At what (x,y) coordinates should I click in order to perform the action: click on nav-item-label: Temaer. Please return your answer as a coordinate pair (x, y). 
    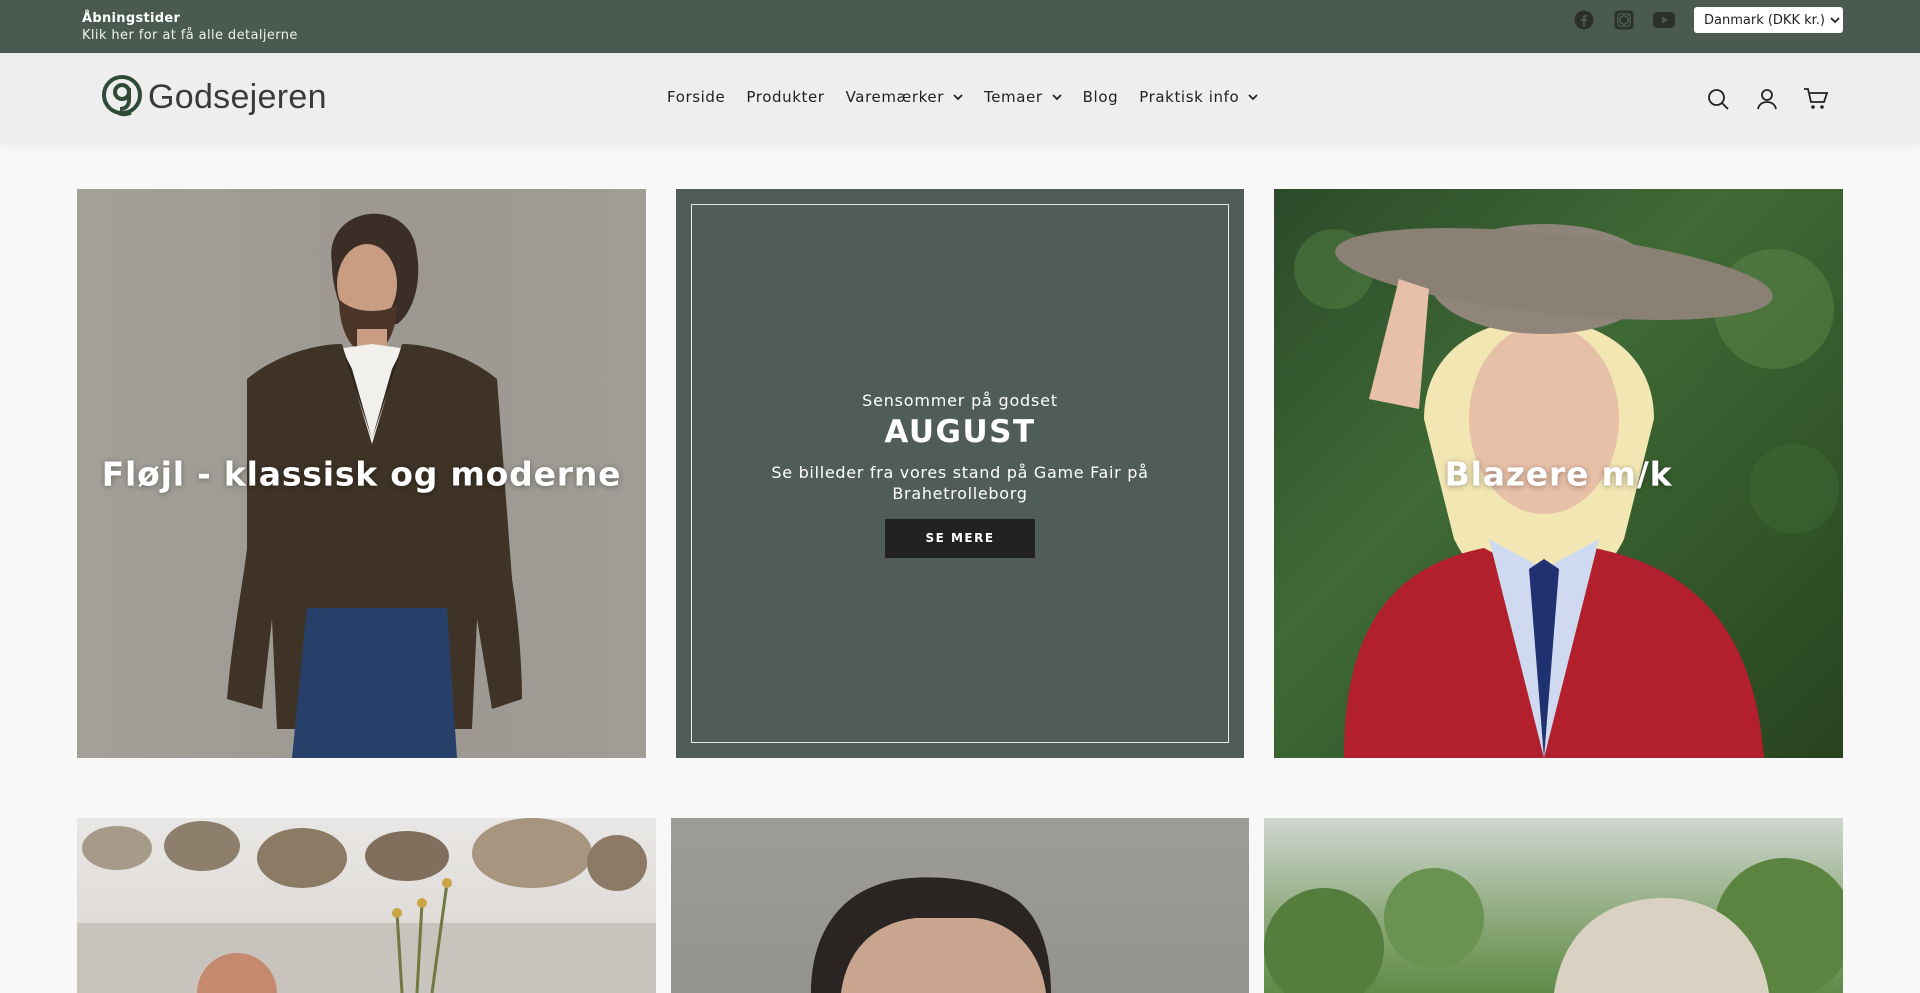
    Looking at the image, I should click on (1013, 97).